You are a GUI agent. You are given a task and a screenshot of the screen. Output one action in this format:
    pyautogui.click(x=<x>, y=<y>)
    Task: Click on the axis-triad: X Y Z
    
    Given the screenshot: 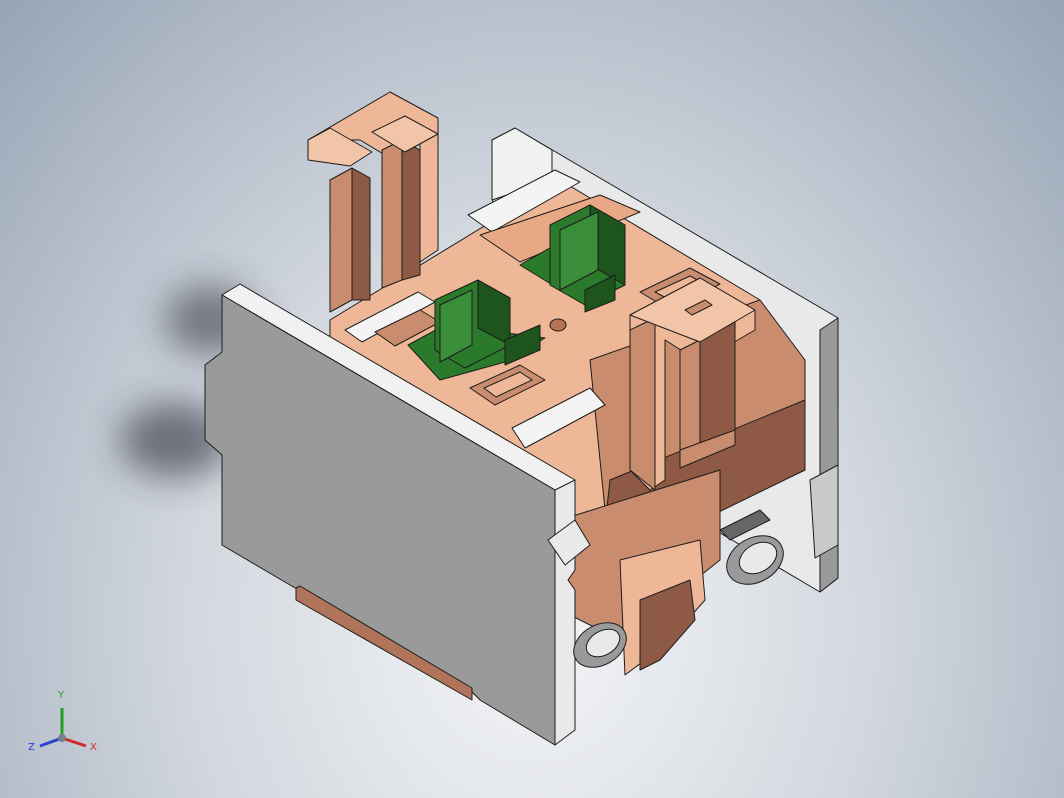 What is the action you would take?
    pyautogui.click(x=62, y=721)
    